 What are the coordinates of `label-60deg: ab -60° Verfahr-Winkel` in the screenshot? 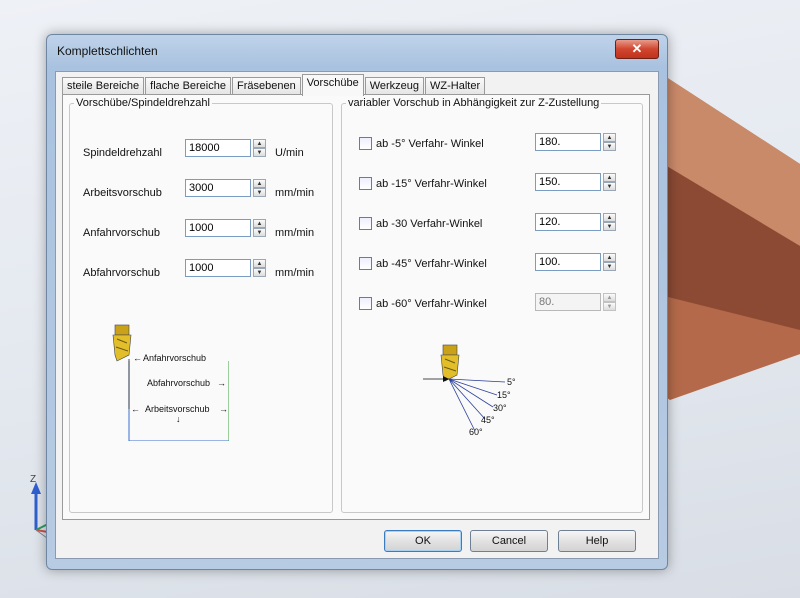 It's located at (431, 303).